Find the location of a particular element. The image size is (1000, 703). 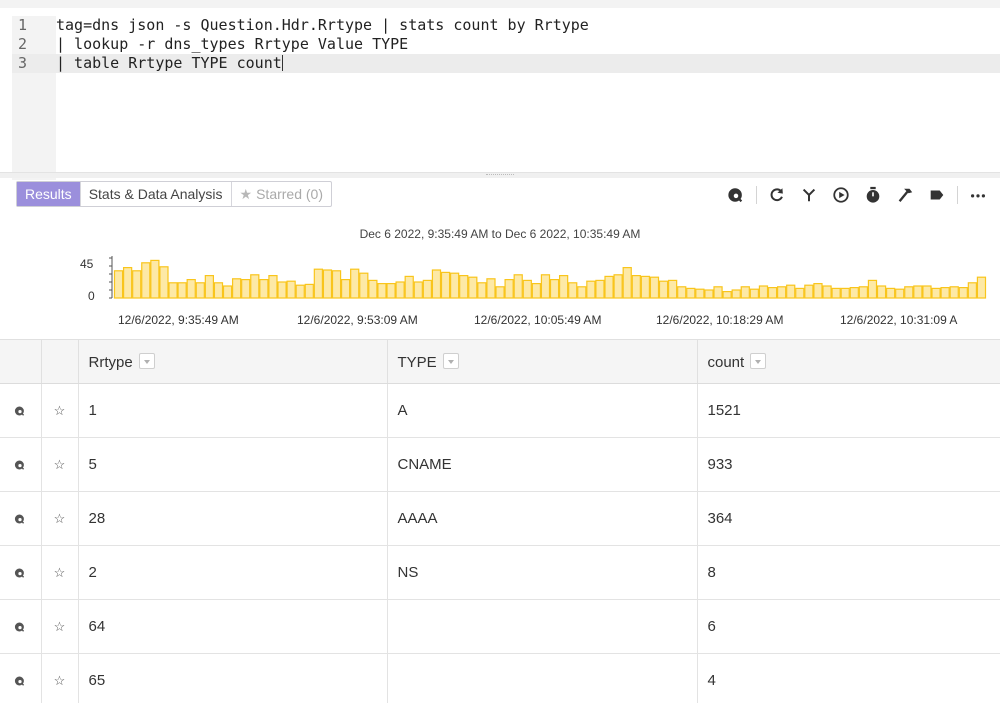

code-text: | table Rrtype TYPE count is located at coordinates (169, 63).